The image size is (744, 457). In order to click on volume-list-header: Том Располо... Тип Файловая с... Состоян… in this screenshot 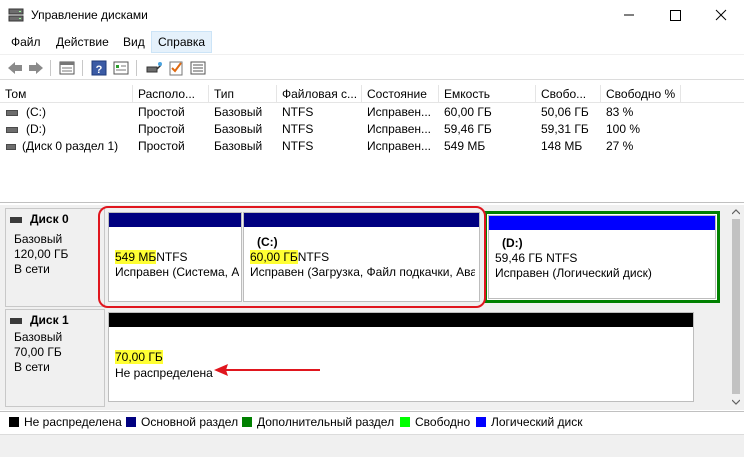, I will do `click(372, 94)`.